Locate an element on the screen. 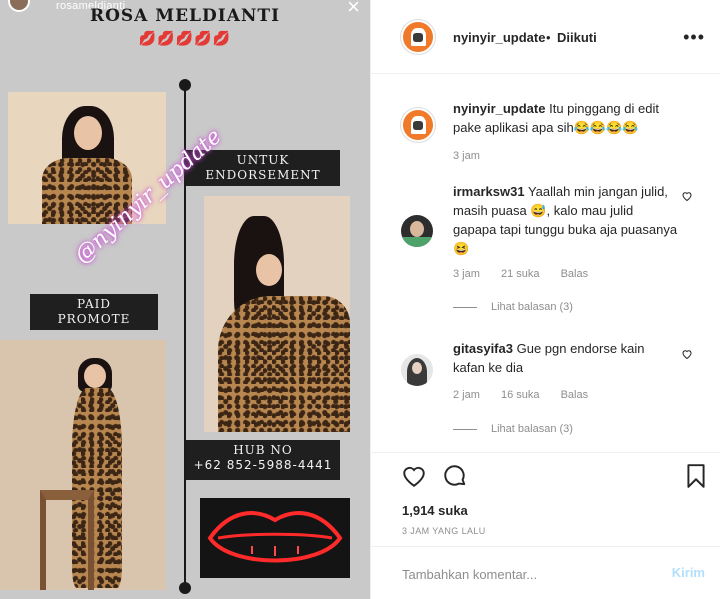  likes-count: 1,914 suka is located at coordinates (435, 510).